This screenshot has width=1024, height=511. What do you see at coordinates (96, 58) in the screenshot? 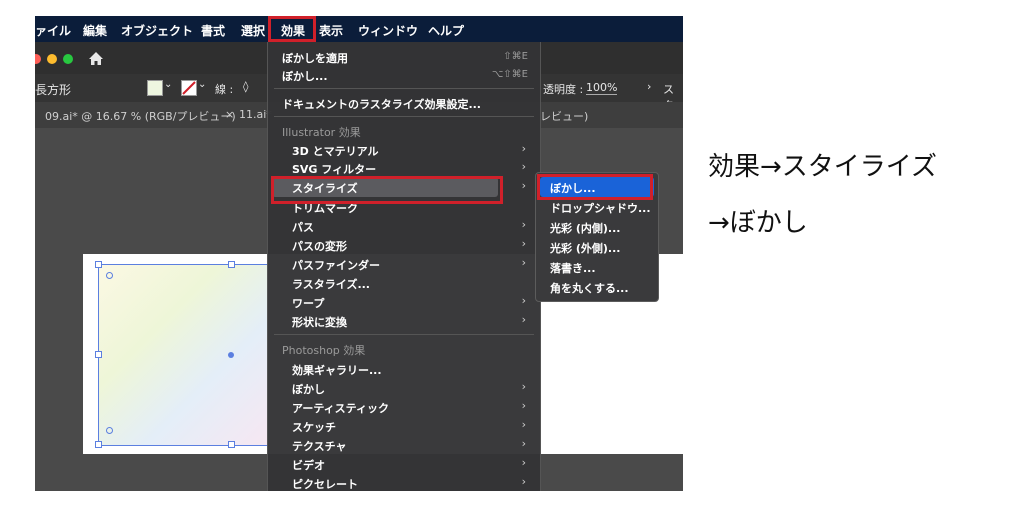
I see `home-icon` at bounding box center [96, 58].